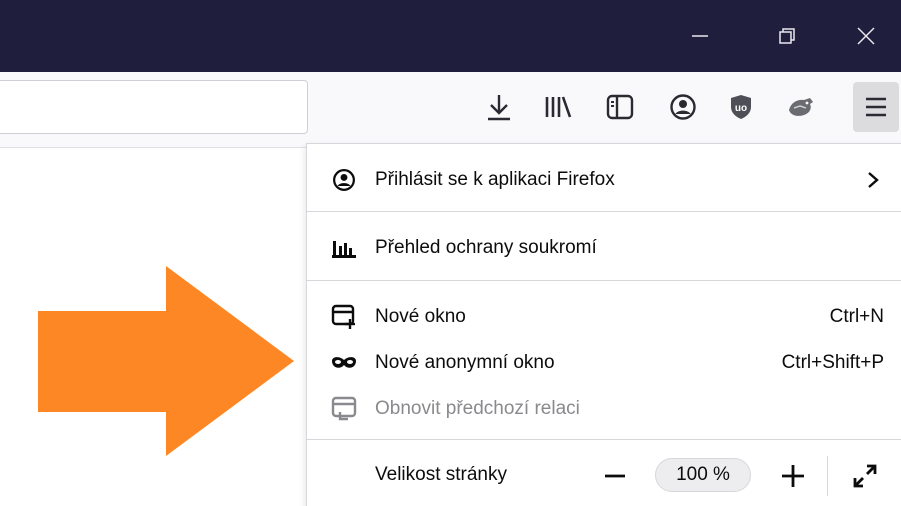 The image size is (901, 506). I want to click on account-button, so click(683, 107).